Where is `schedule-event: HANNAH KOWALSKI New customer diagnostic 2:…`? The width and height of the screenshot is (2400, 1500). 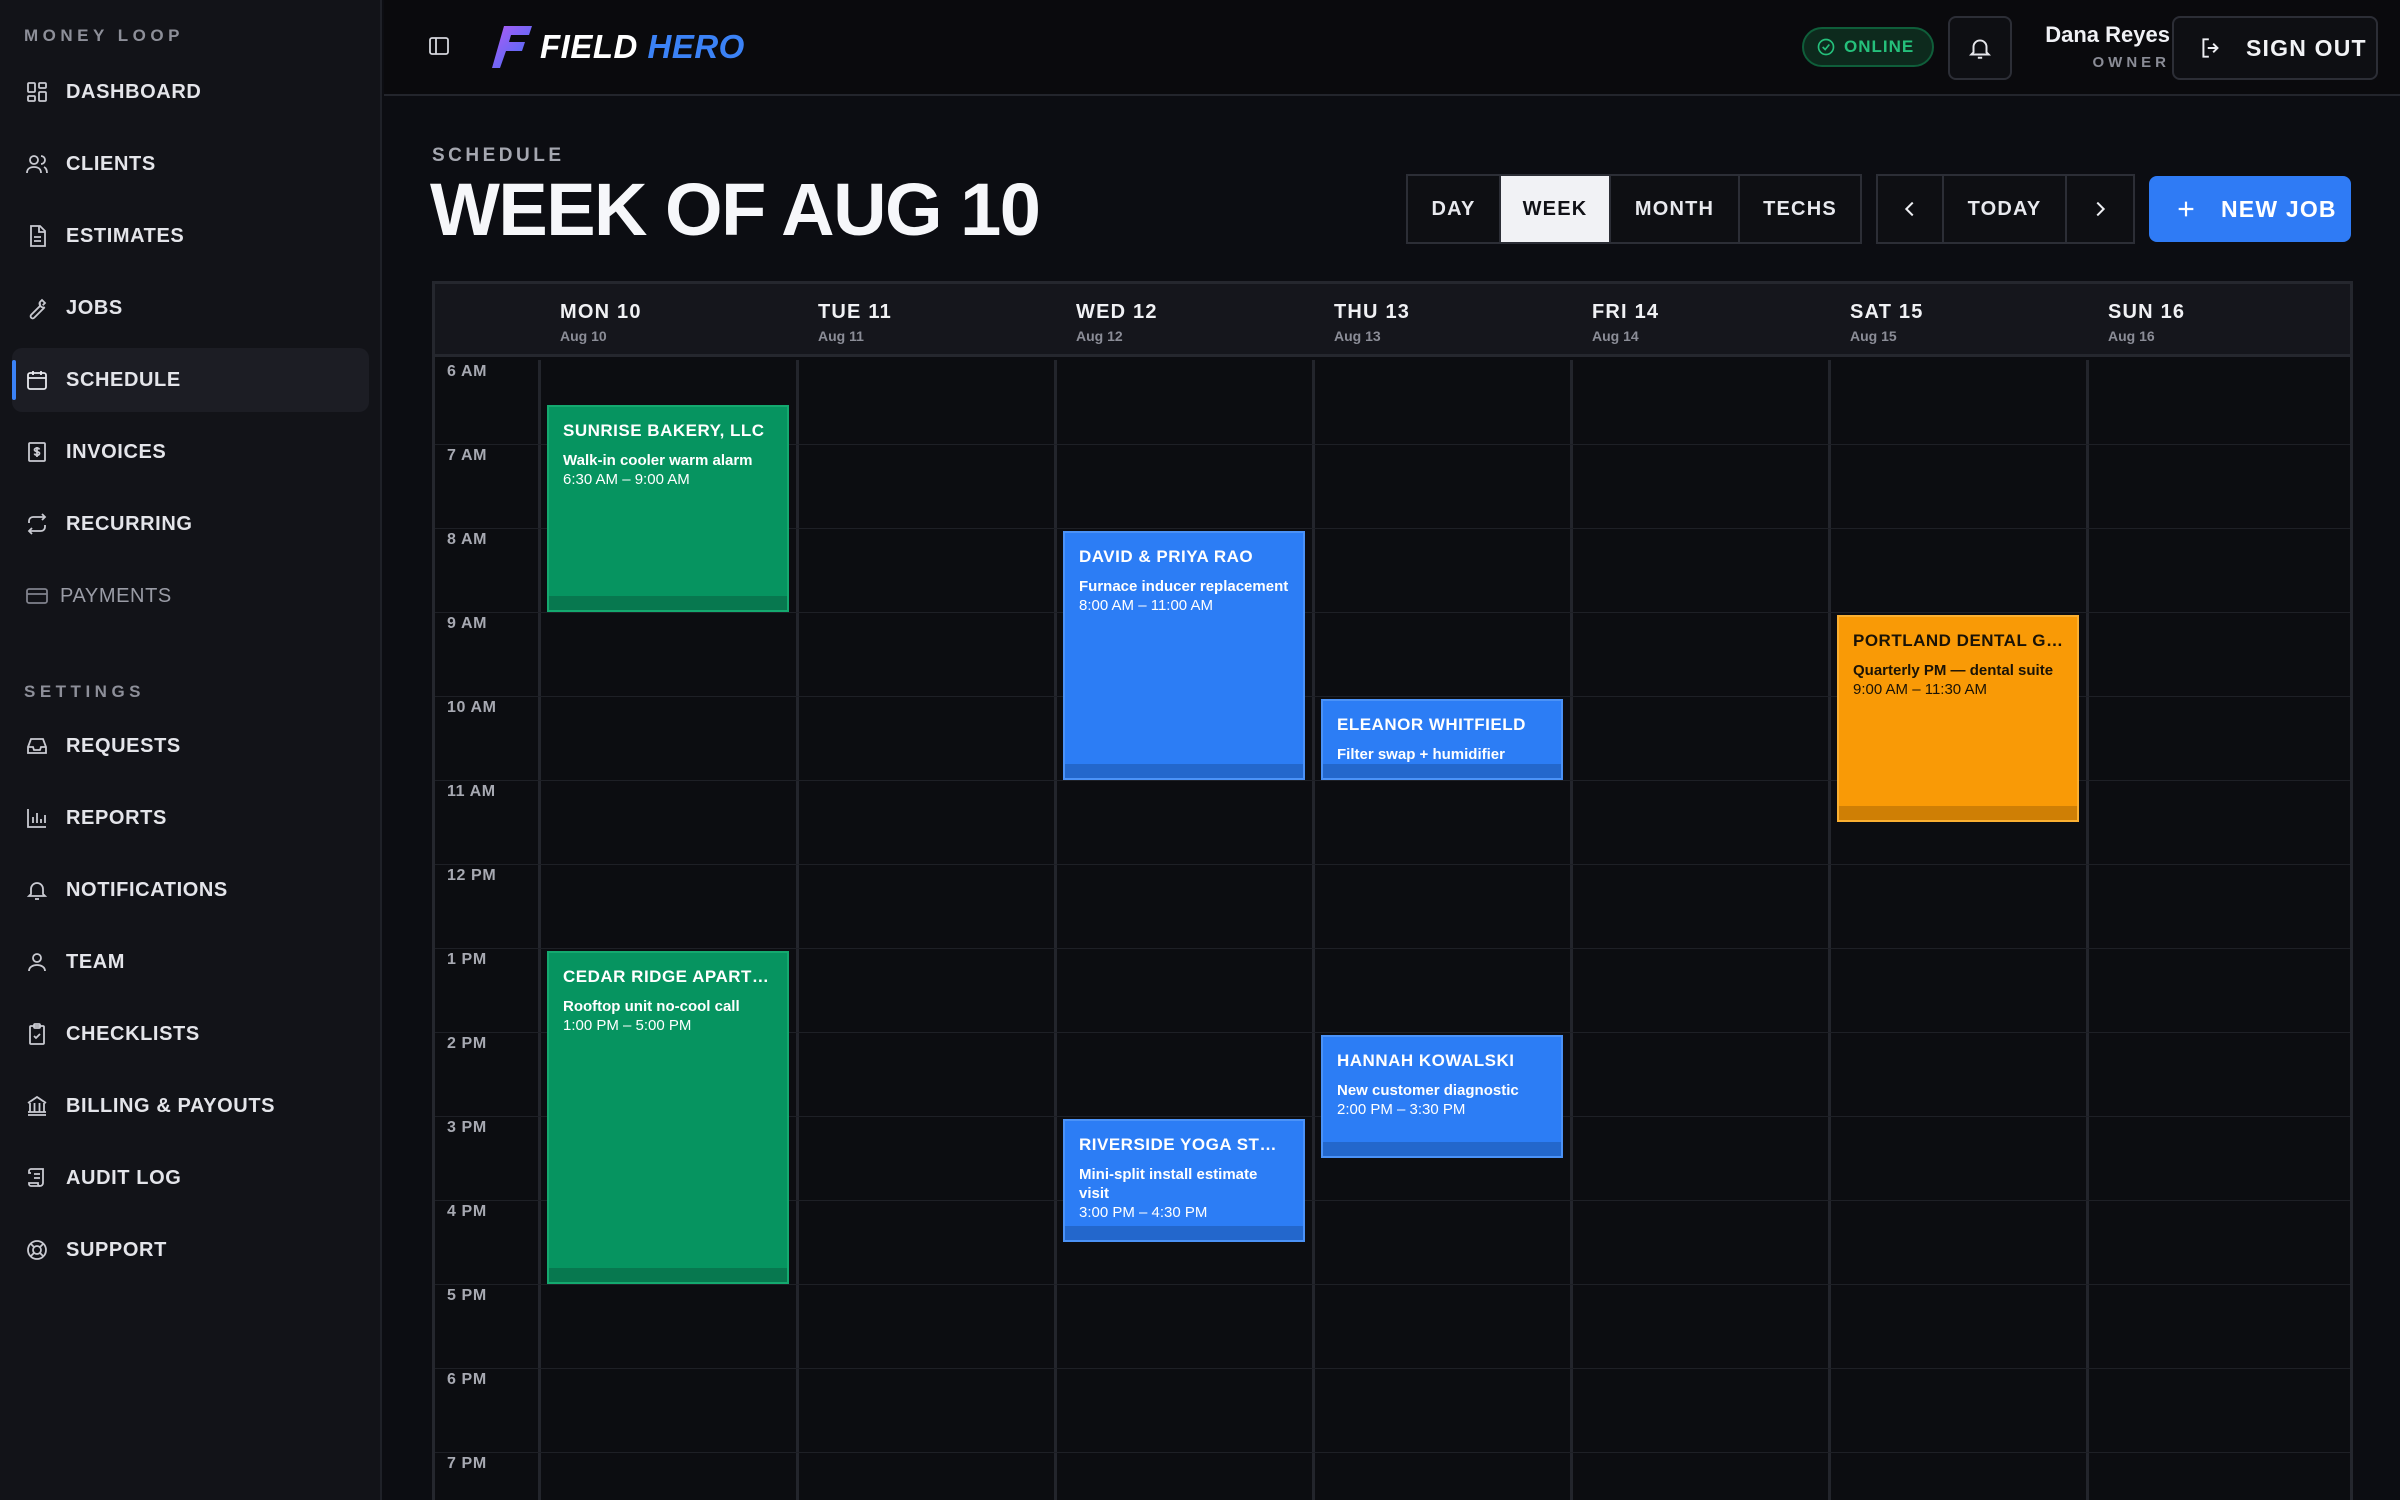 schedule-event: HANNAH KOWALSKI New customer diagnostic 2:… is located at coordinates (1442, 1096).